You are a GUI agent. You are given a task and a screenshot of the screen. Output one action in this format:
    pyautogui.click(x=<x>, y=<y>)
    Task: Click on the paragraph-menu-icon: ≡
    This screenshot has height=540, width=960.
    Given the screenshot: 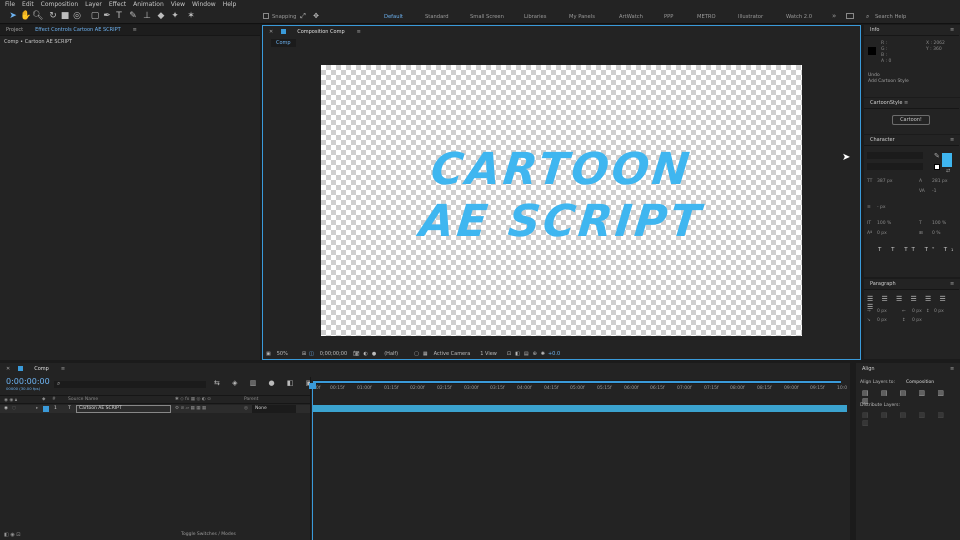 What is the action you would take?
    pyautogui.click(x=952, y=284)
    